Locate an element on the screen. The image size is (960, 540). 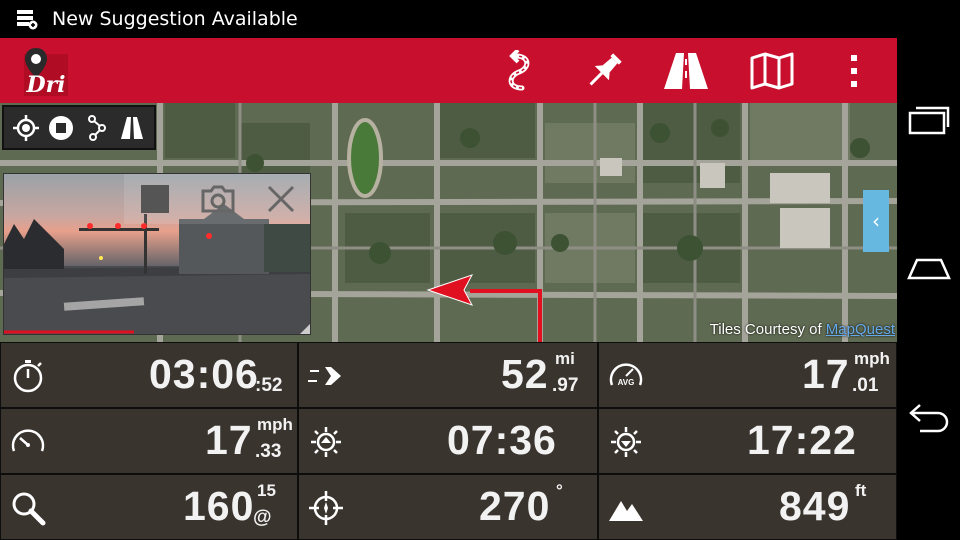
pin-icon is located at coordinates (605, 69).